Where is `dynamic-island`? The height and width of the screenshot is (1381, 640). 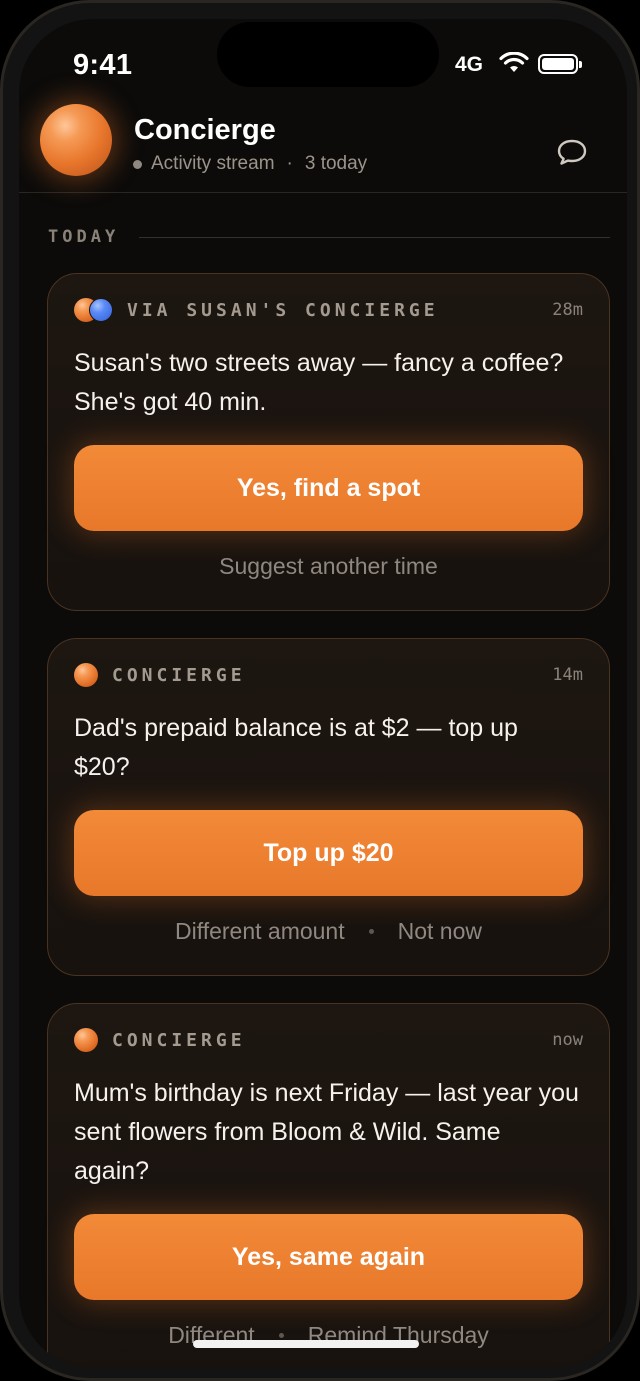
dynamic-island is located at coordinates (328, 54).